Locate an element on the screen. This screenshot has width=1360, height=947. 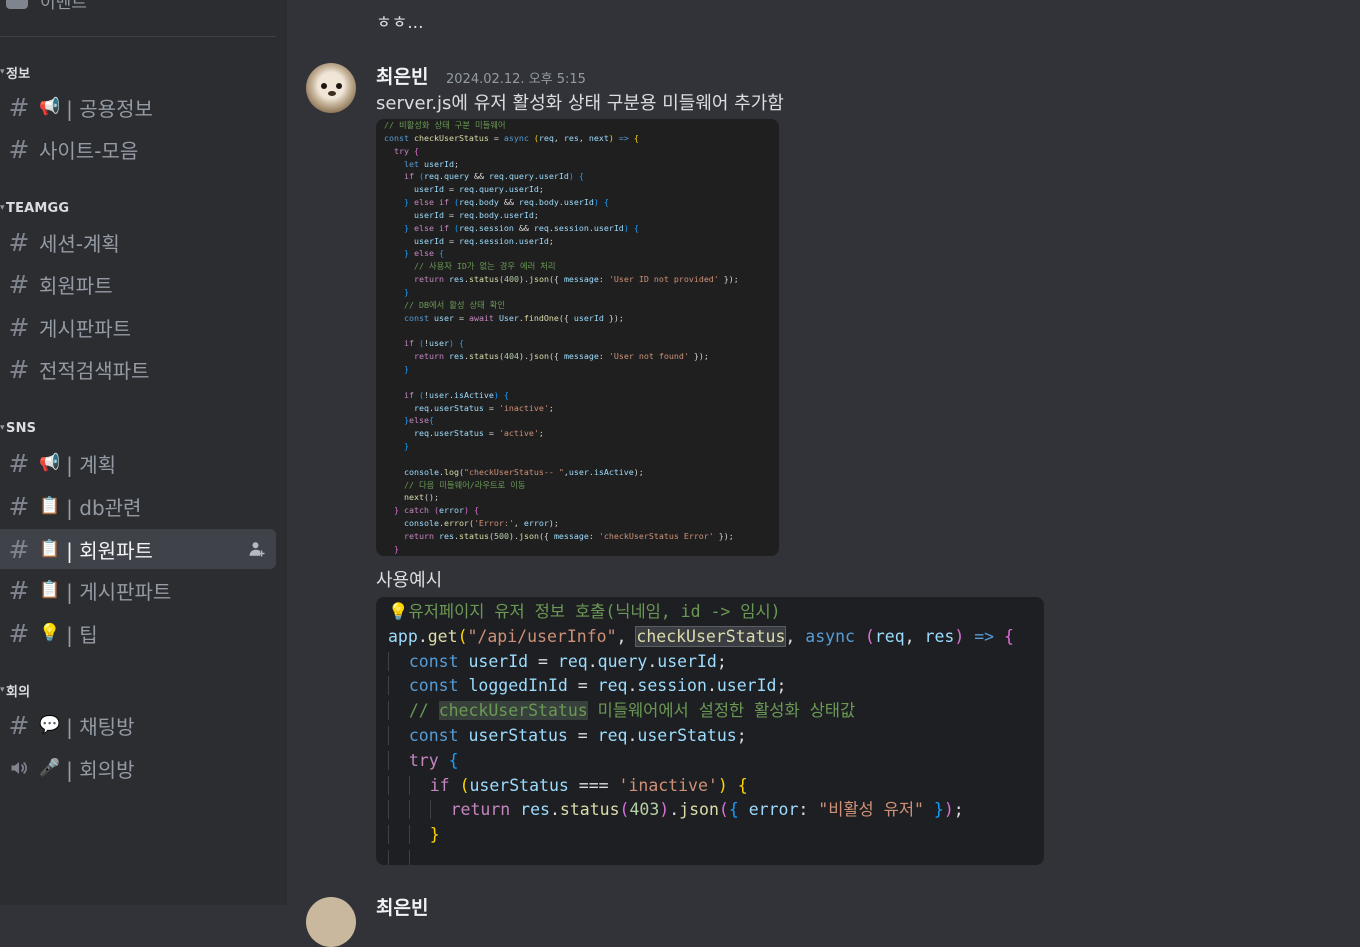
code-string: "비활성 유저" is located at coordinates (871, 810).